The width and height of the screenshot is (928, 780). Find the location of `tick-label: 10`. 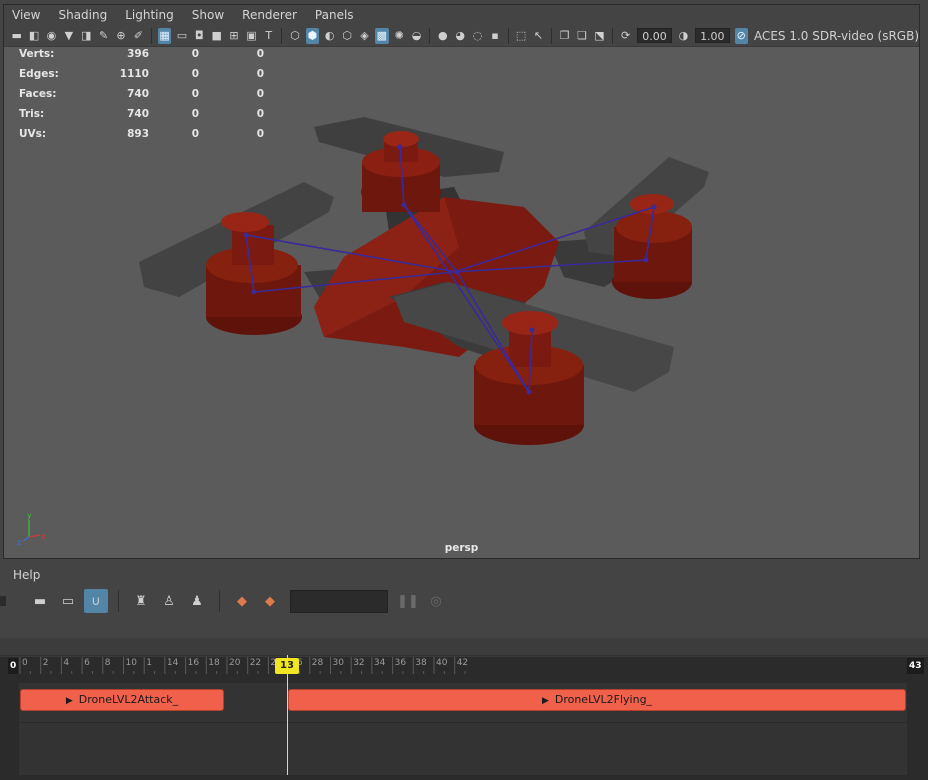

tick-label: 10 is located at coordinates (131, 663).